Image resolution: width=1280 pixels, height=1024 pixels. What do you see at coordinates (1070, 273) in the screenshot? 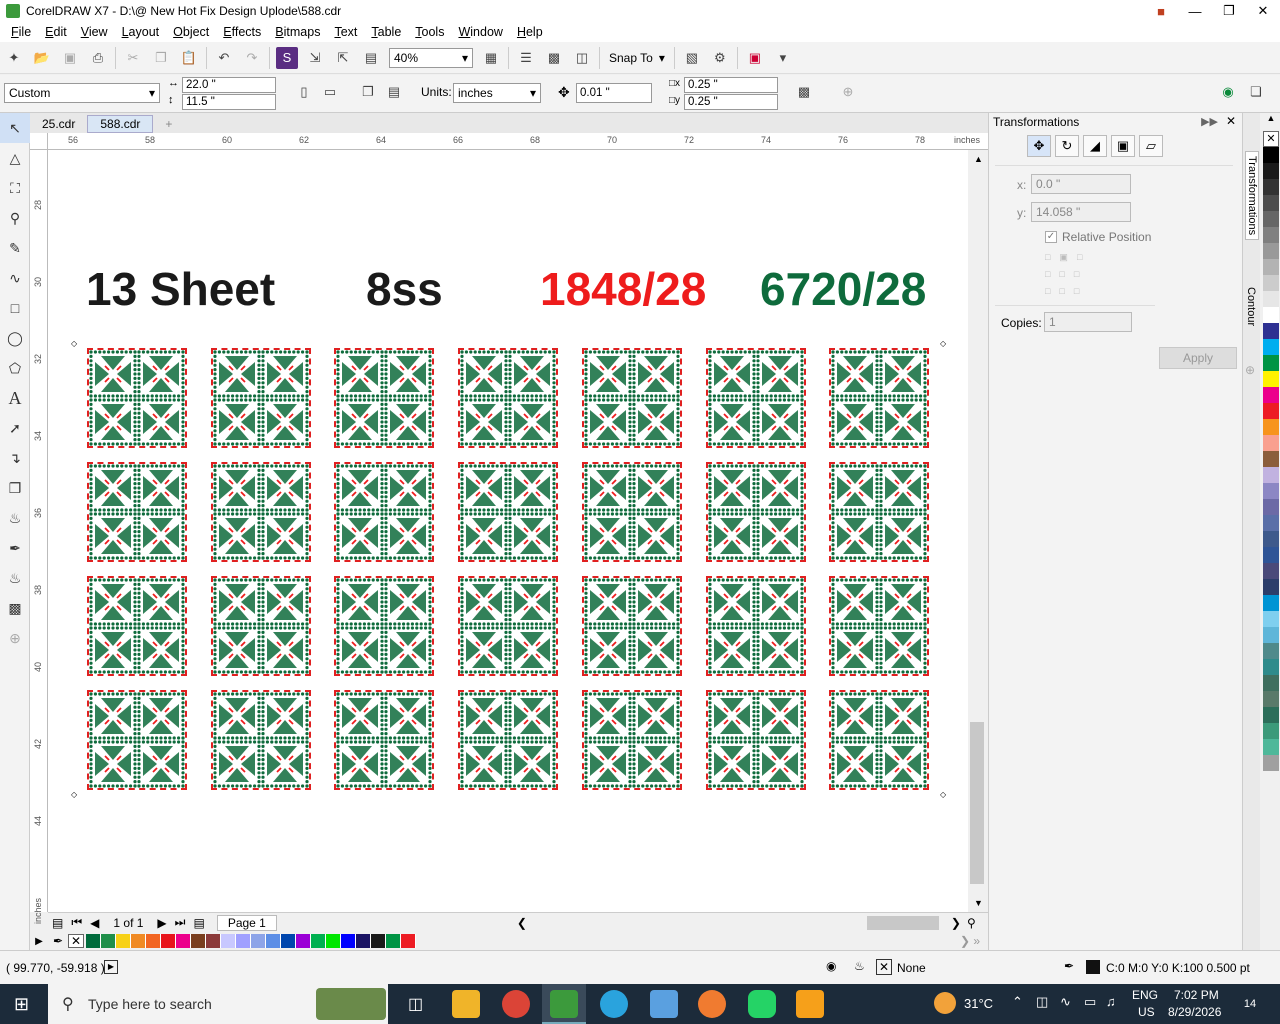
I see `anchor-grid: □▣□ □□□ □□□` at bounding box center [1070, 273].